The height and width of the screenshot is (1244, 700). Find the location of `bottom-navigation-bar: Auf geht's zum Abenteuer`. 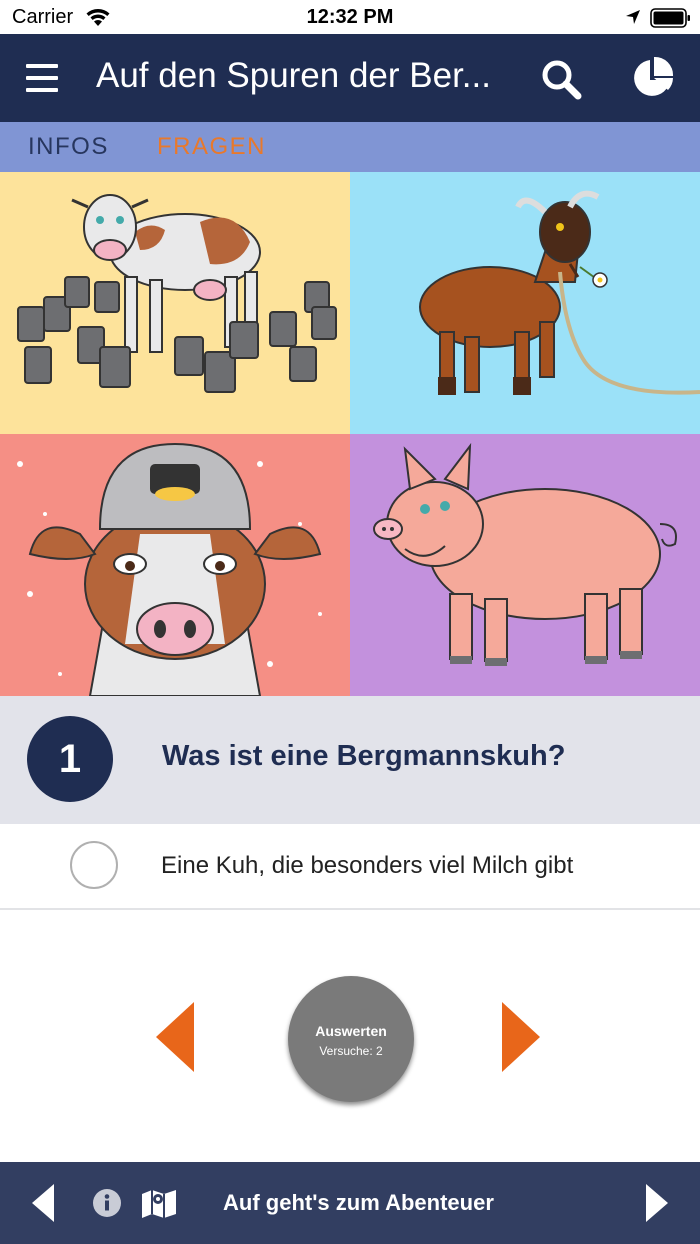

bottom-navigation-bar: Auf geht's zum Abenteuer is located at coordinates (350, 1203).